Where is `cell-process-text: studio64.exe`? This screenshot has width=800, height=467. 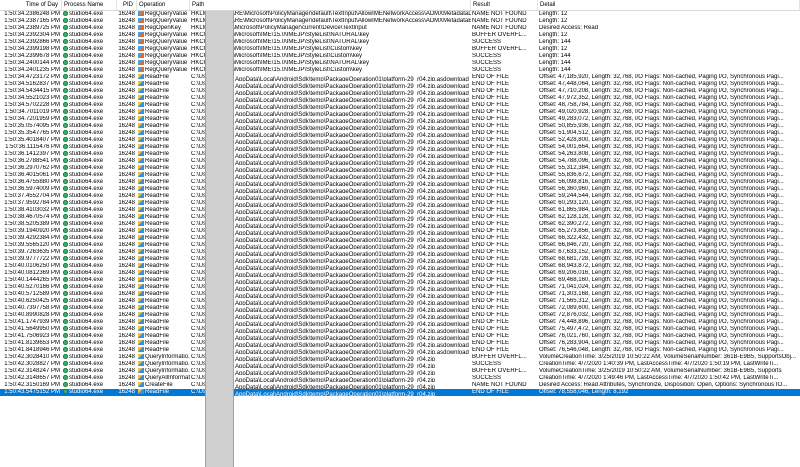 cell-process-text: studio64.exe is located at coordinates (86, 49).